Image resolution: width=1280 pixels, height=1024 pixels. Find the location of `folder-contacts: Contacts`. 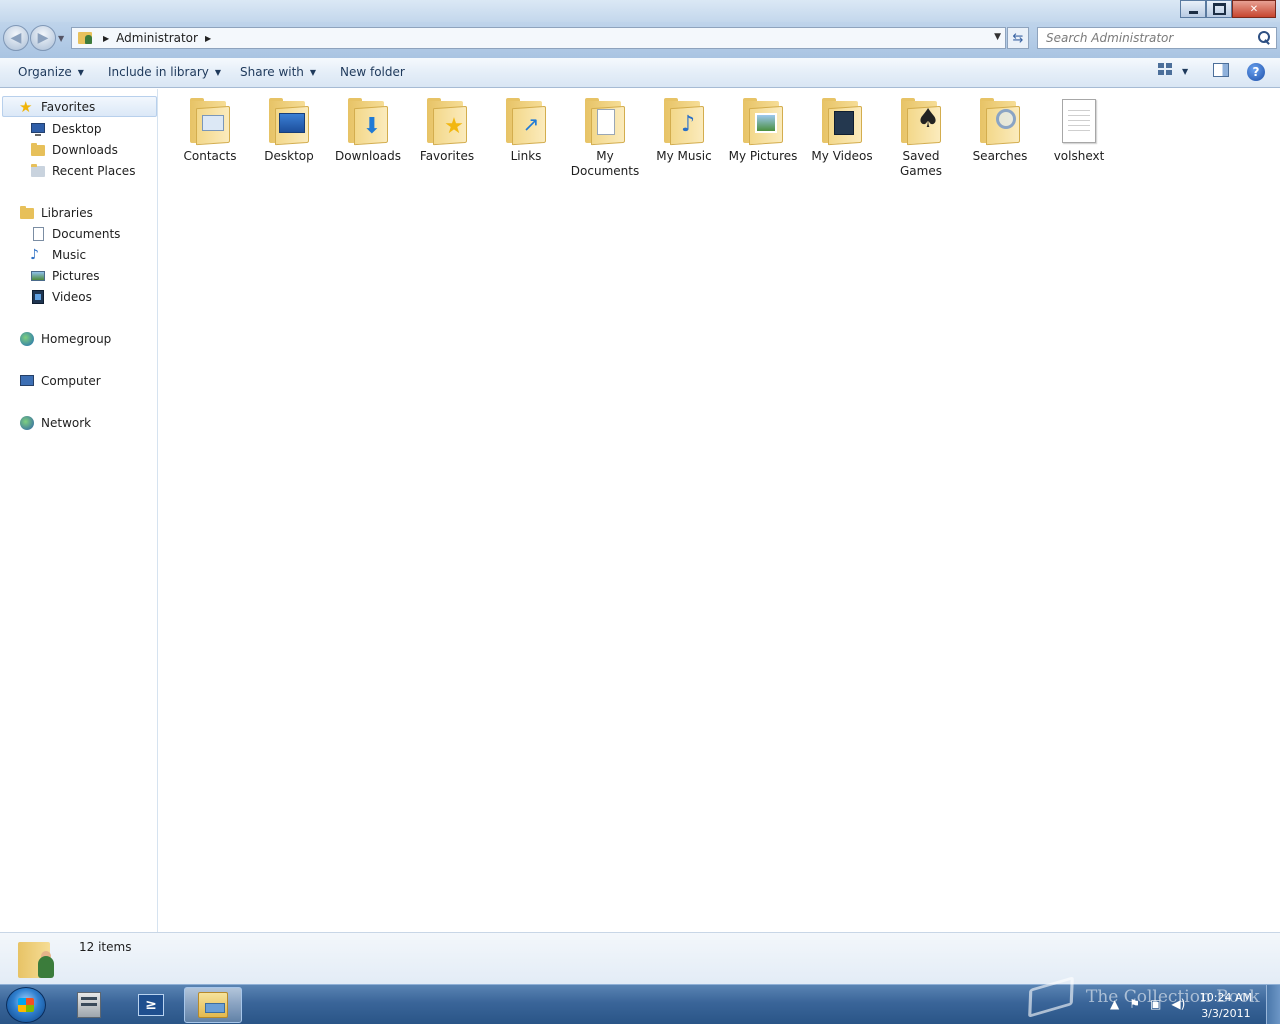

folder-contacts: Contacts is located at coordinates (210, 130).